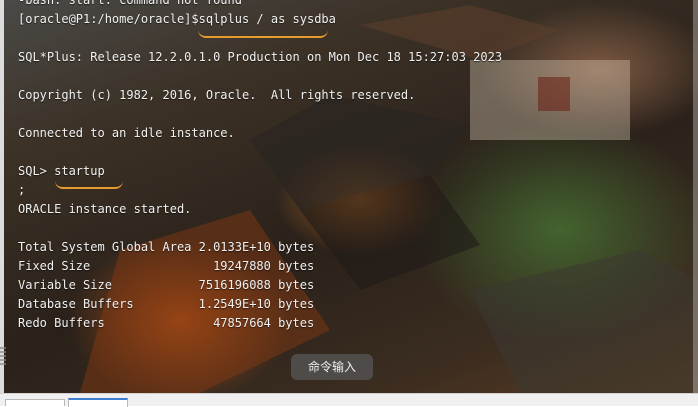  Describe the element at coordinates (263, 34) in the screenshot. I see `sqlplus-annotation-underline` at that location.